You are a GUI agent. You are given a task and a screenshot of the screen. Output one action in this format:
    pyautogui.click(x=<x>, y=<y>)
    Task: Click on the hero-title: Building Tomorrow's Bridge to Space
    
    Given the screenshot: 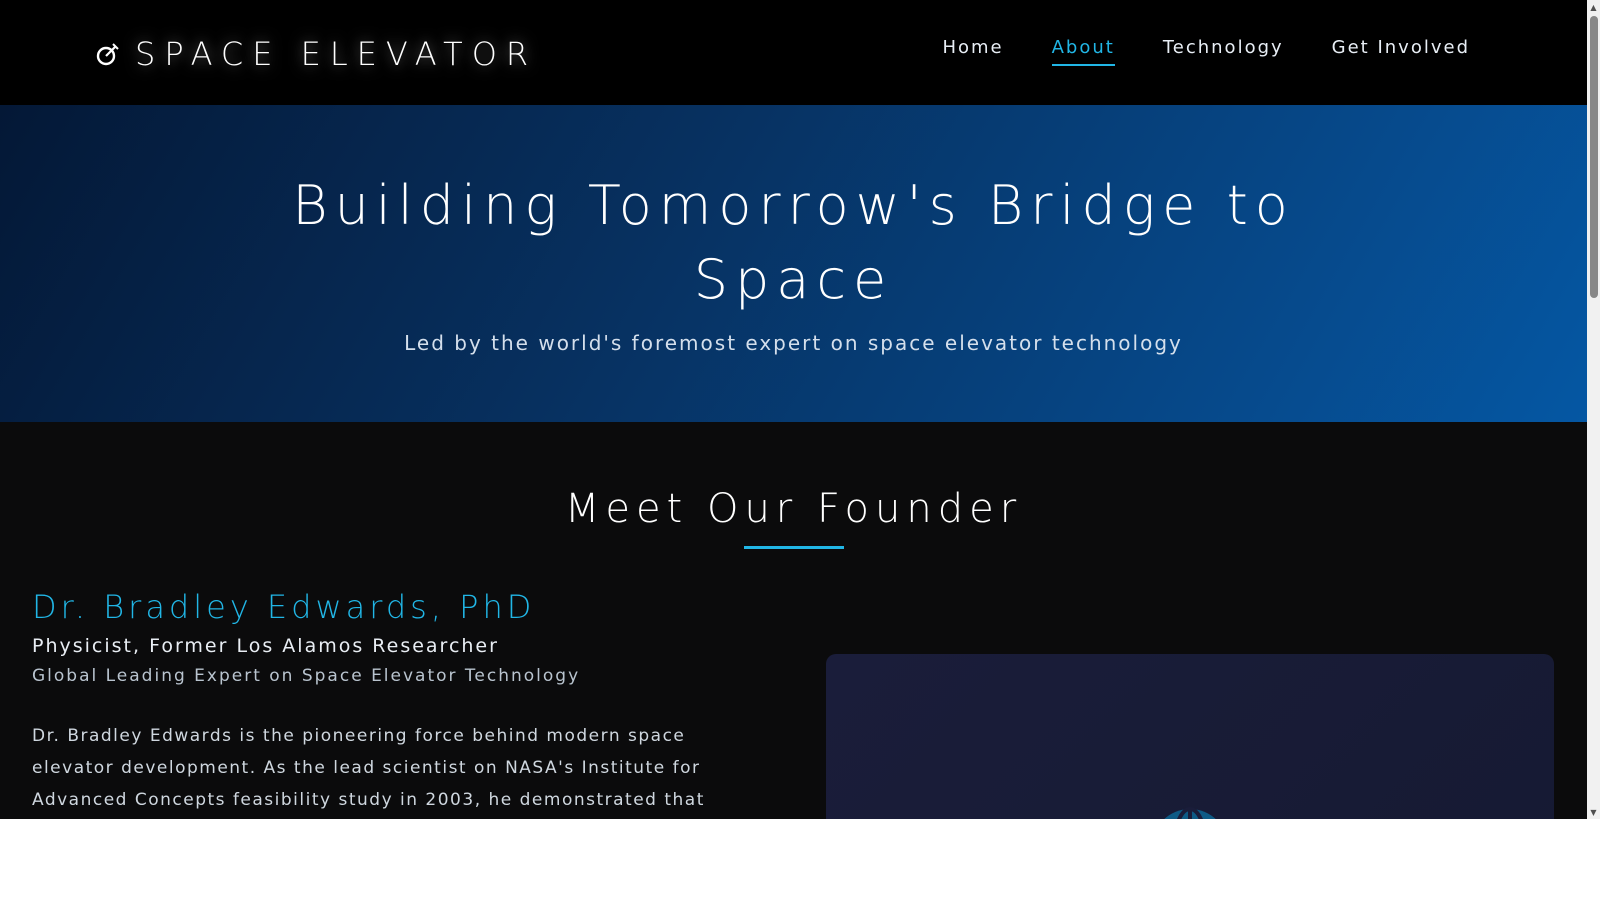 What is the action you would take?
    pyautogui.click(x=793, y=242)
    